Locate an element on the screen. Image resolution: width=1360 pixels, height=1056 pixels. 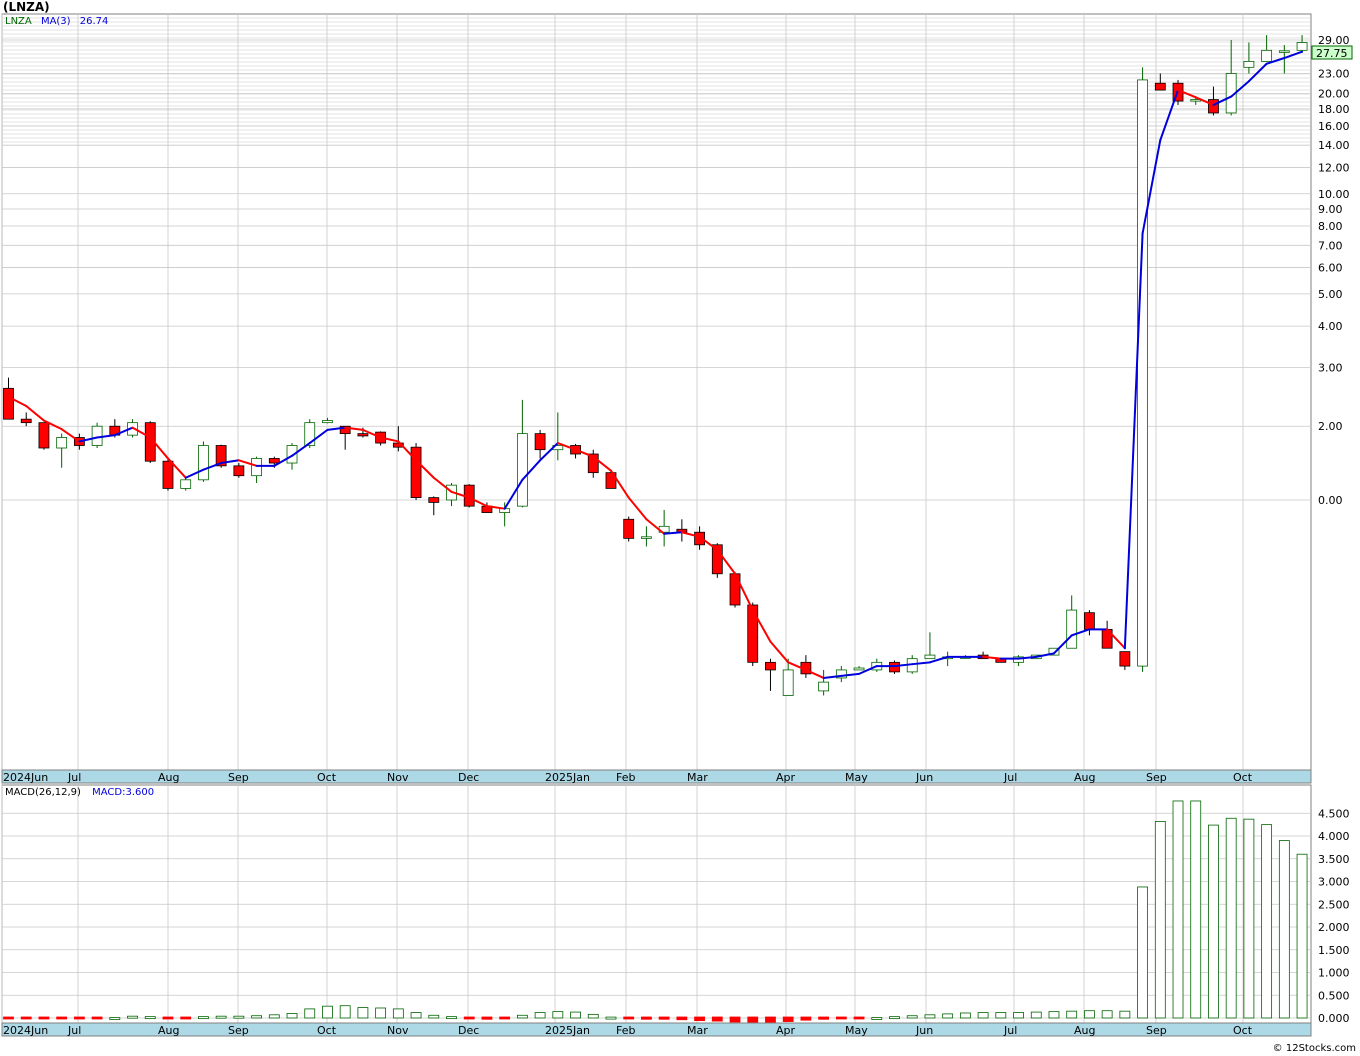
macd-y-tick: 2.000 is located at coordinates (1334, 927).